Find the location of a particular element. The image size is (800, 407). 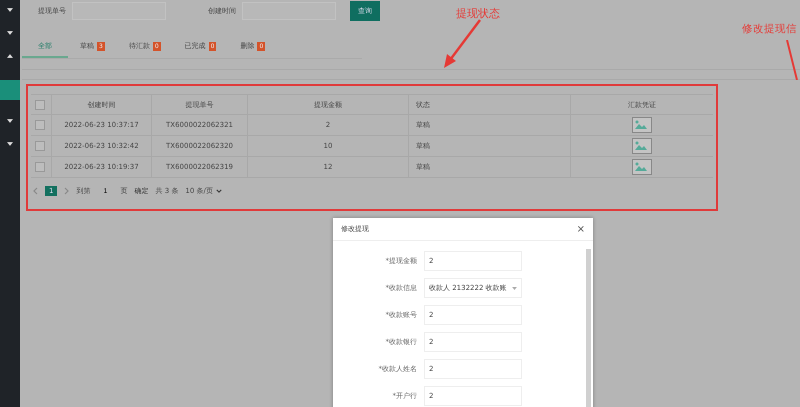

annotation-label: 提现状态 is located at coordinates (478, 13).